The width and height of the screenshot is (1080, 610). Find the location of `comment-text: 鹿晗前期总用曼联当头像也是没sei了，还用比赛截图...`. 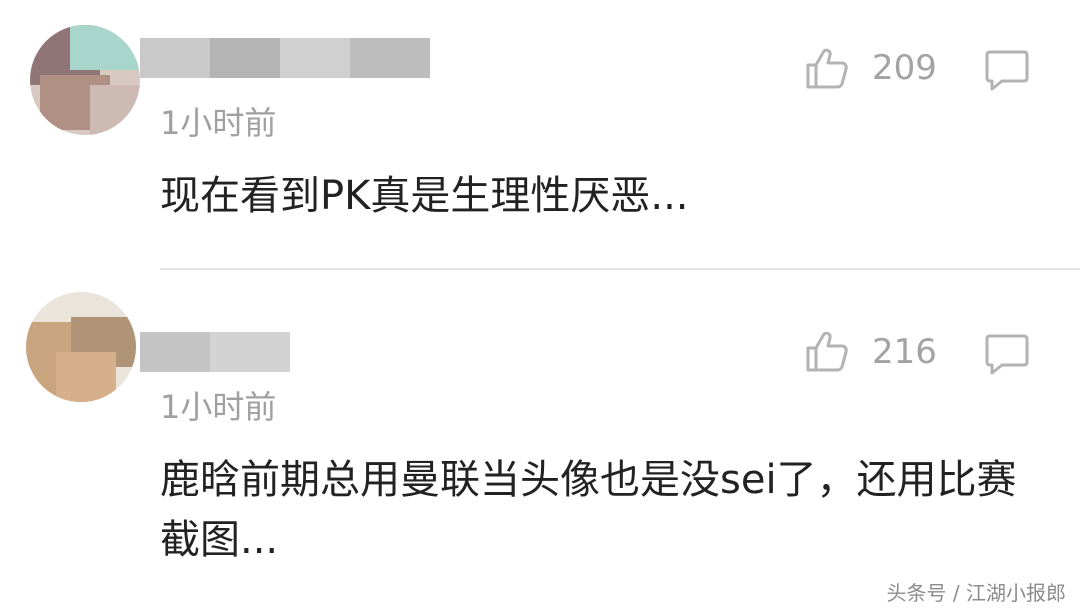

comment-text: 鹿晗前期总用曼联当头像也是没sei了，还用比赛截图... is located at coordinates (588, 510).